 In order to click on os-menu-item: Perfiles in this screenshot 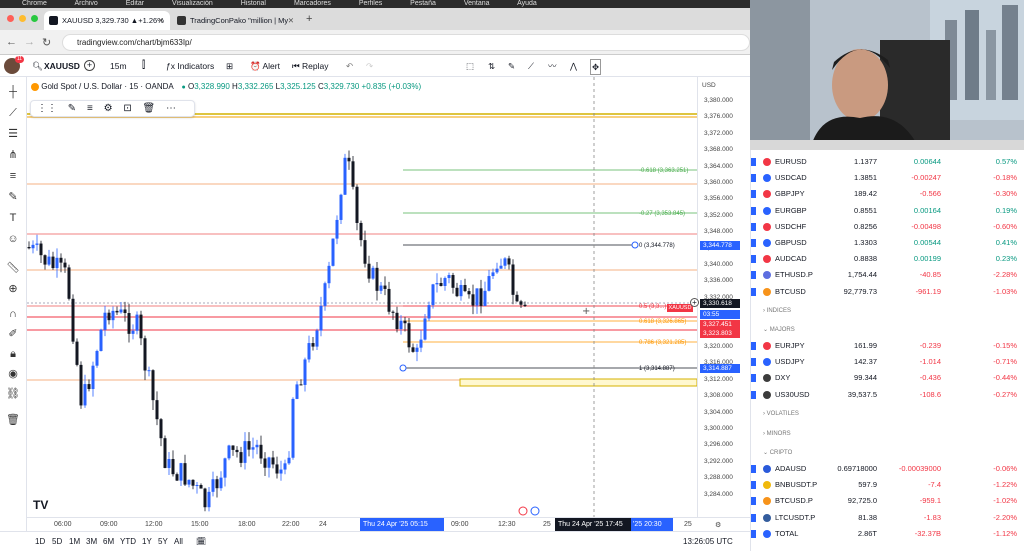, I will do `click(370, 3)`.